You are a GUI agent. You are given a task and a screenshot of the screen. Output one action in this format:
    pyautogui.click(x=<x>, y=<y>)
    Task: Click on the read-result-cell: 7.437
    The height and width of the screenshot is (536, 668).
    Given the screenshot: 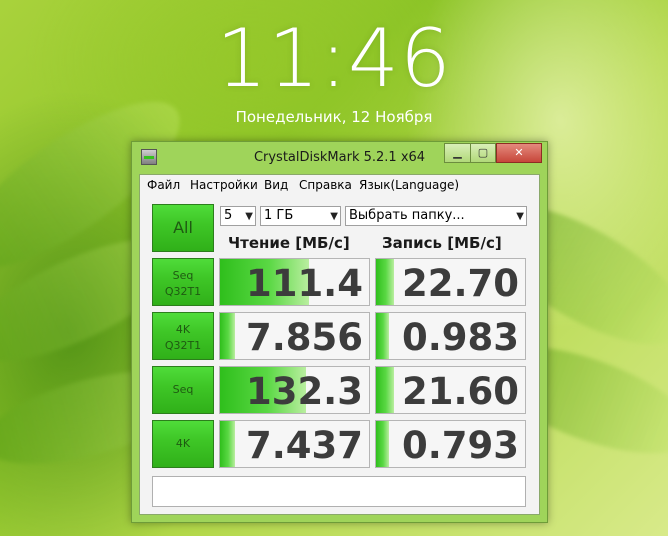 What is the action you would take?
    pyautogui.click(x=294, y=444)
    